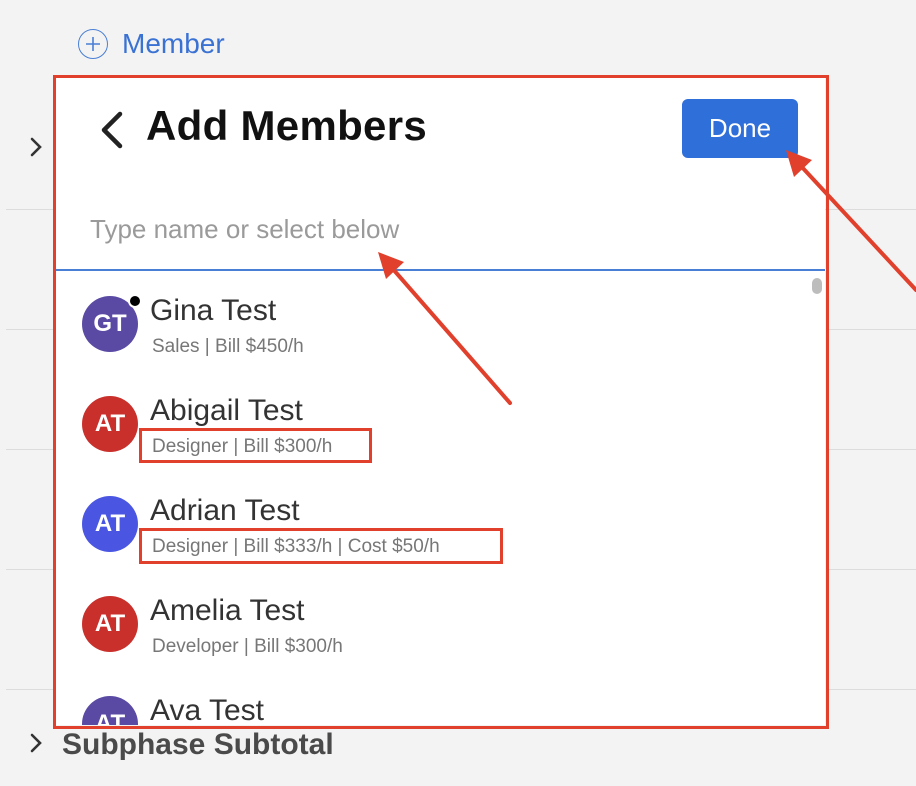  I want to click on member-detail: Sales | Bill $450/h, so click(228, 346).